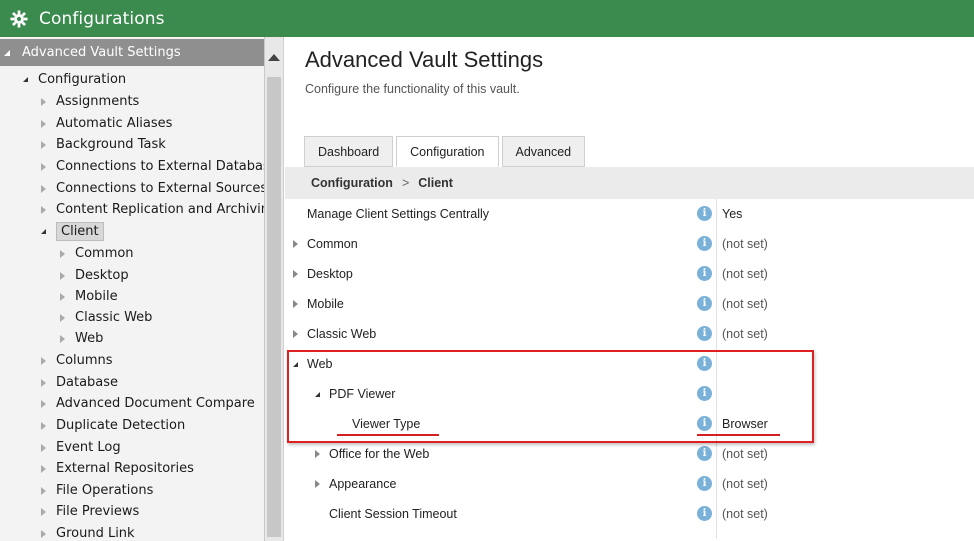 This screenshot has width=974, height=541. I want to click on tree-item-connections-external-sources: Connections to External Sources, so click(150, 188).